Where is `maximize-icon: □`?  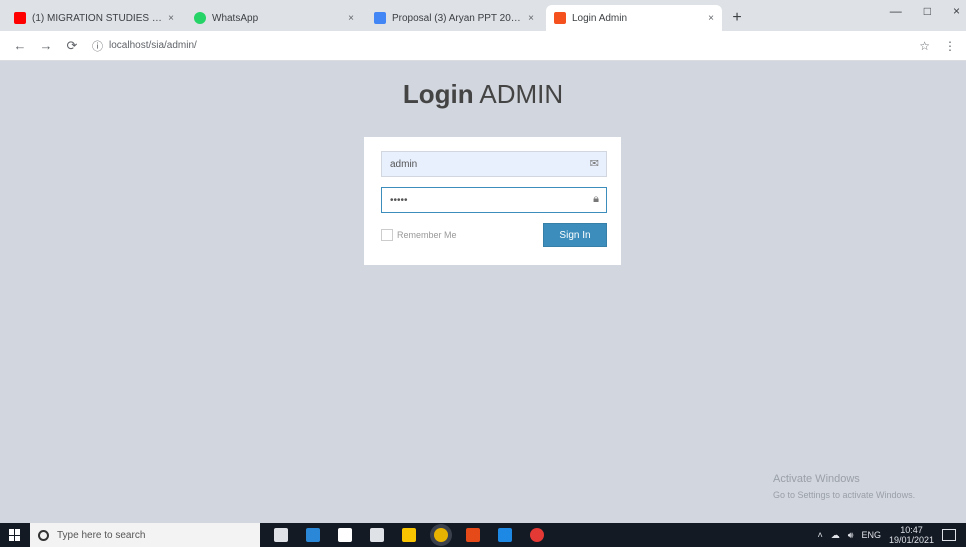 maximize-icon: □ is located at coordinates (927, 11).